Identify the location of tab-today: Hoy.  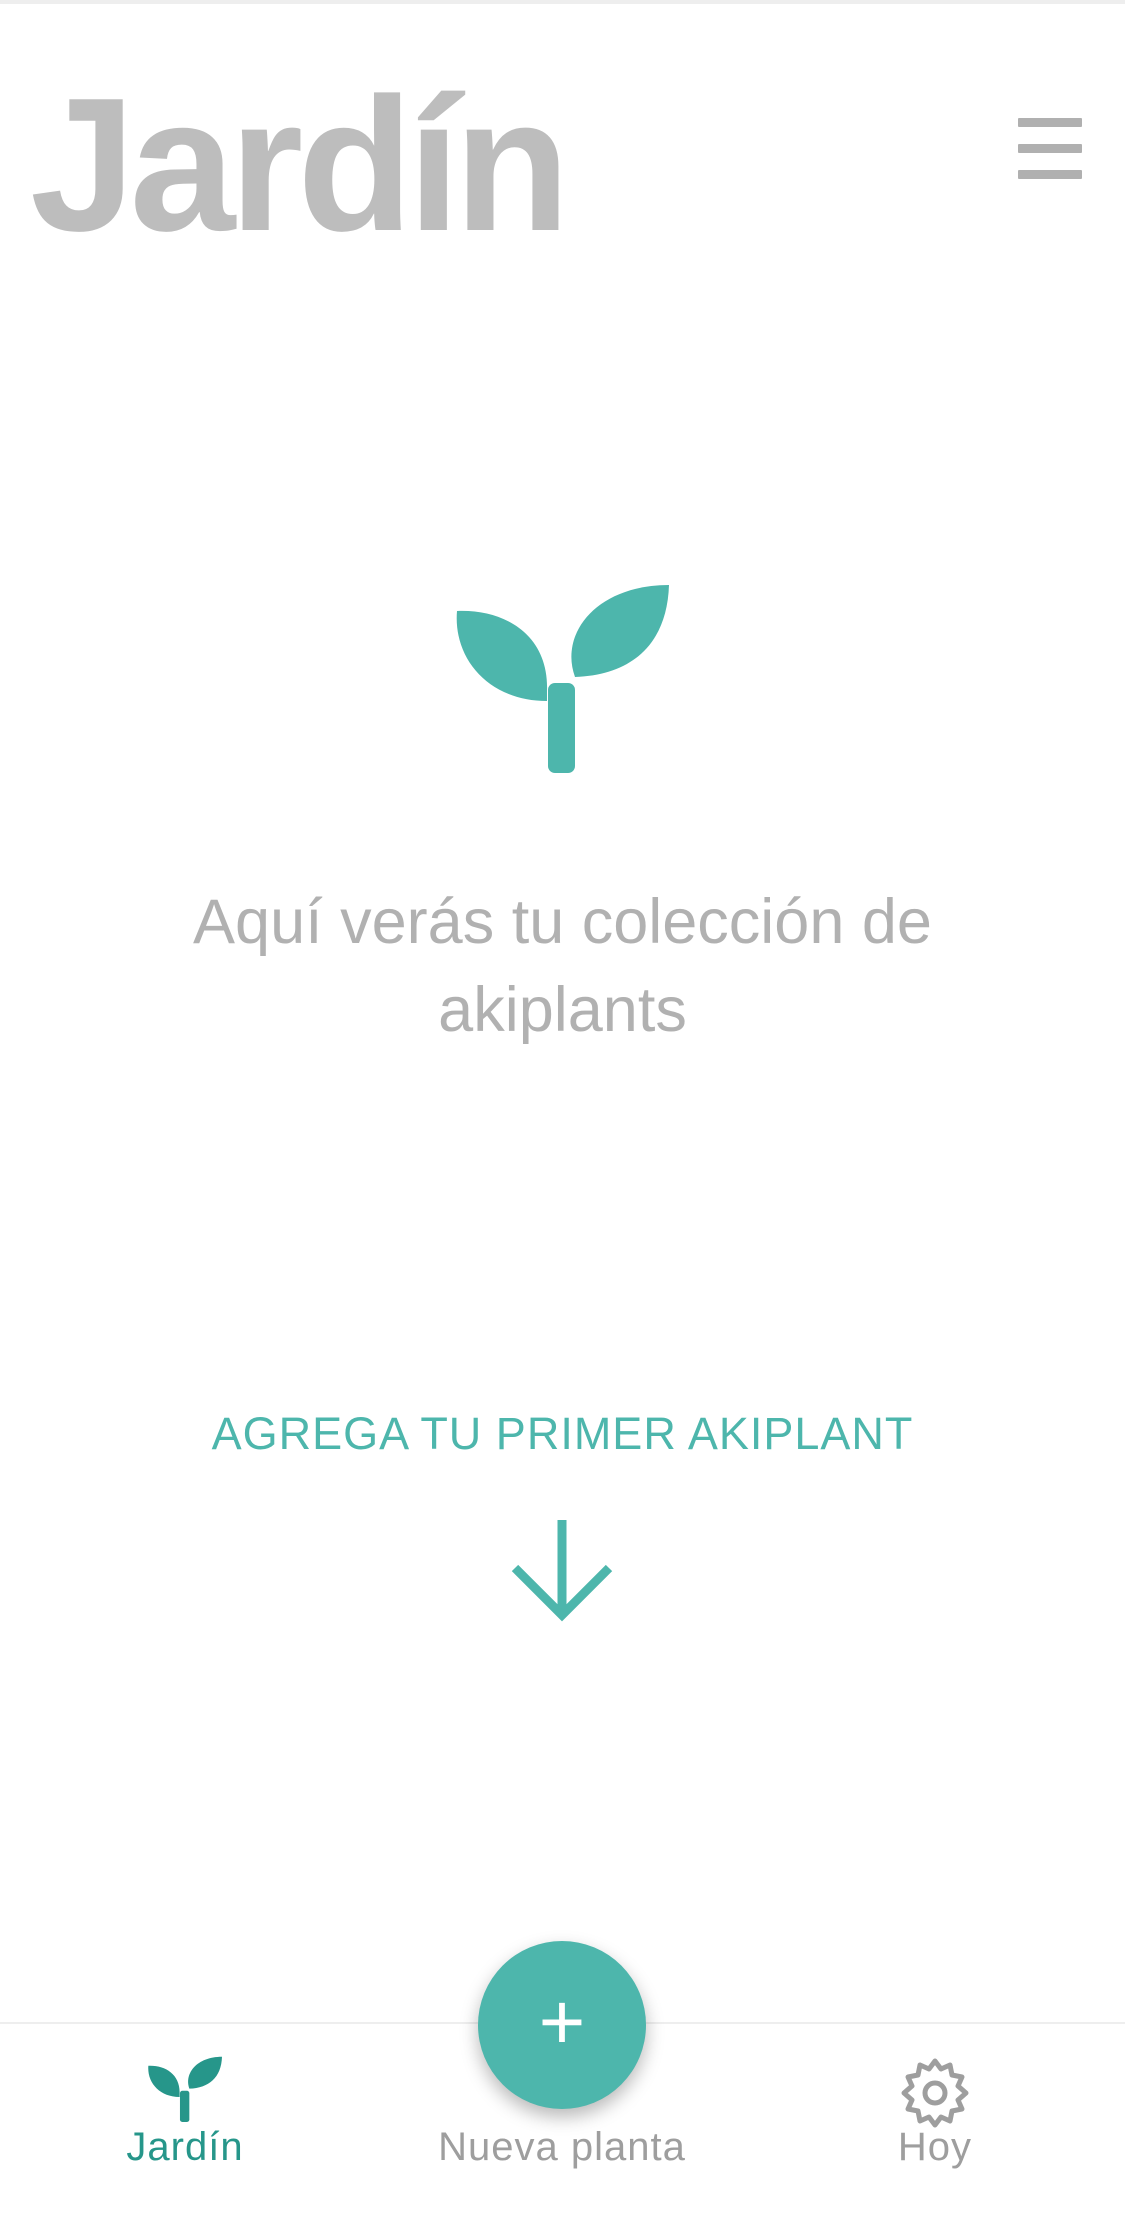
(935, 2130).